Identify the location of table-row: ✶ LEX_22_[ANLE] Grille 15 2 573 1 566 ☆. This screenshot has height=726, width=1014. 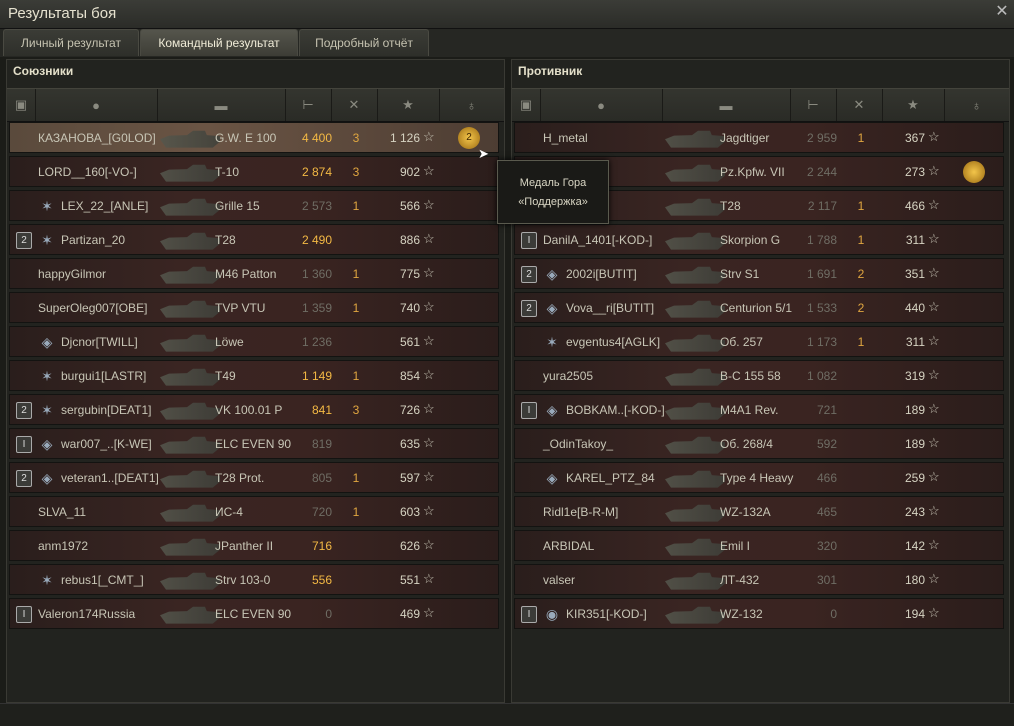
(254, 205).